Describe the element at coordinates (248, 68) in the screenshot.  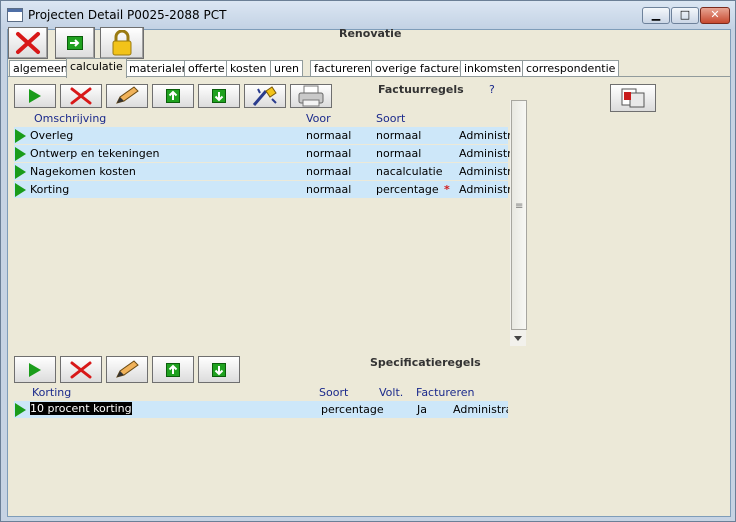
I see `tab-kosten: kosten` at that location.